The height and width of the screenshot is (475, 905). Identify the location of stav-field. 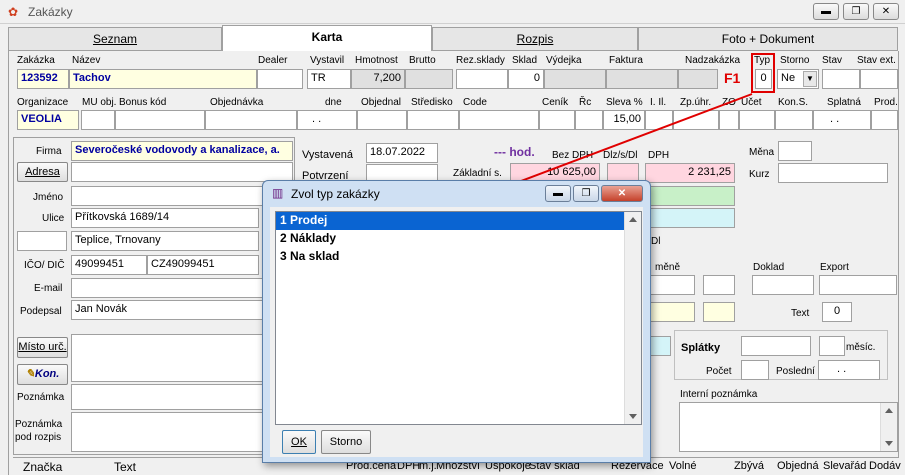
(841, 79).